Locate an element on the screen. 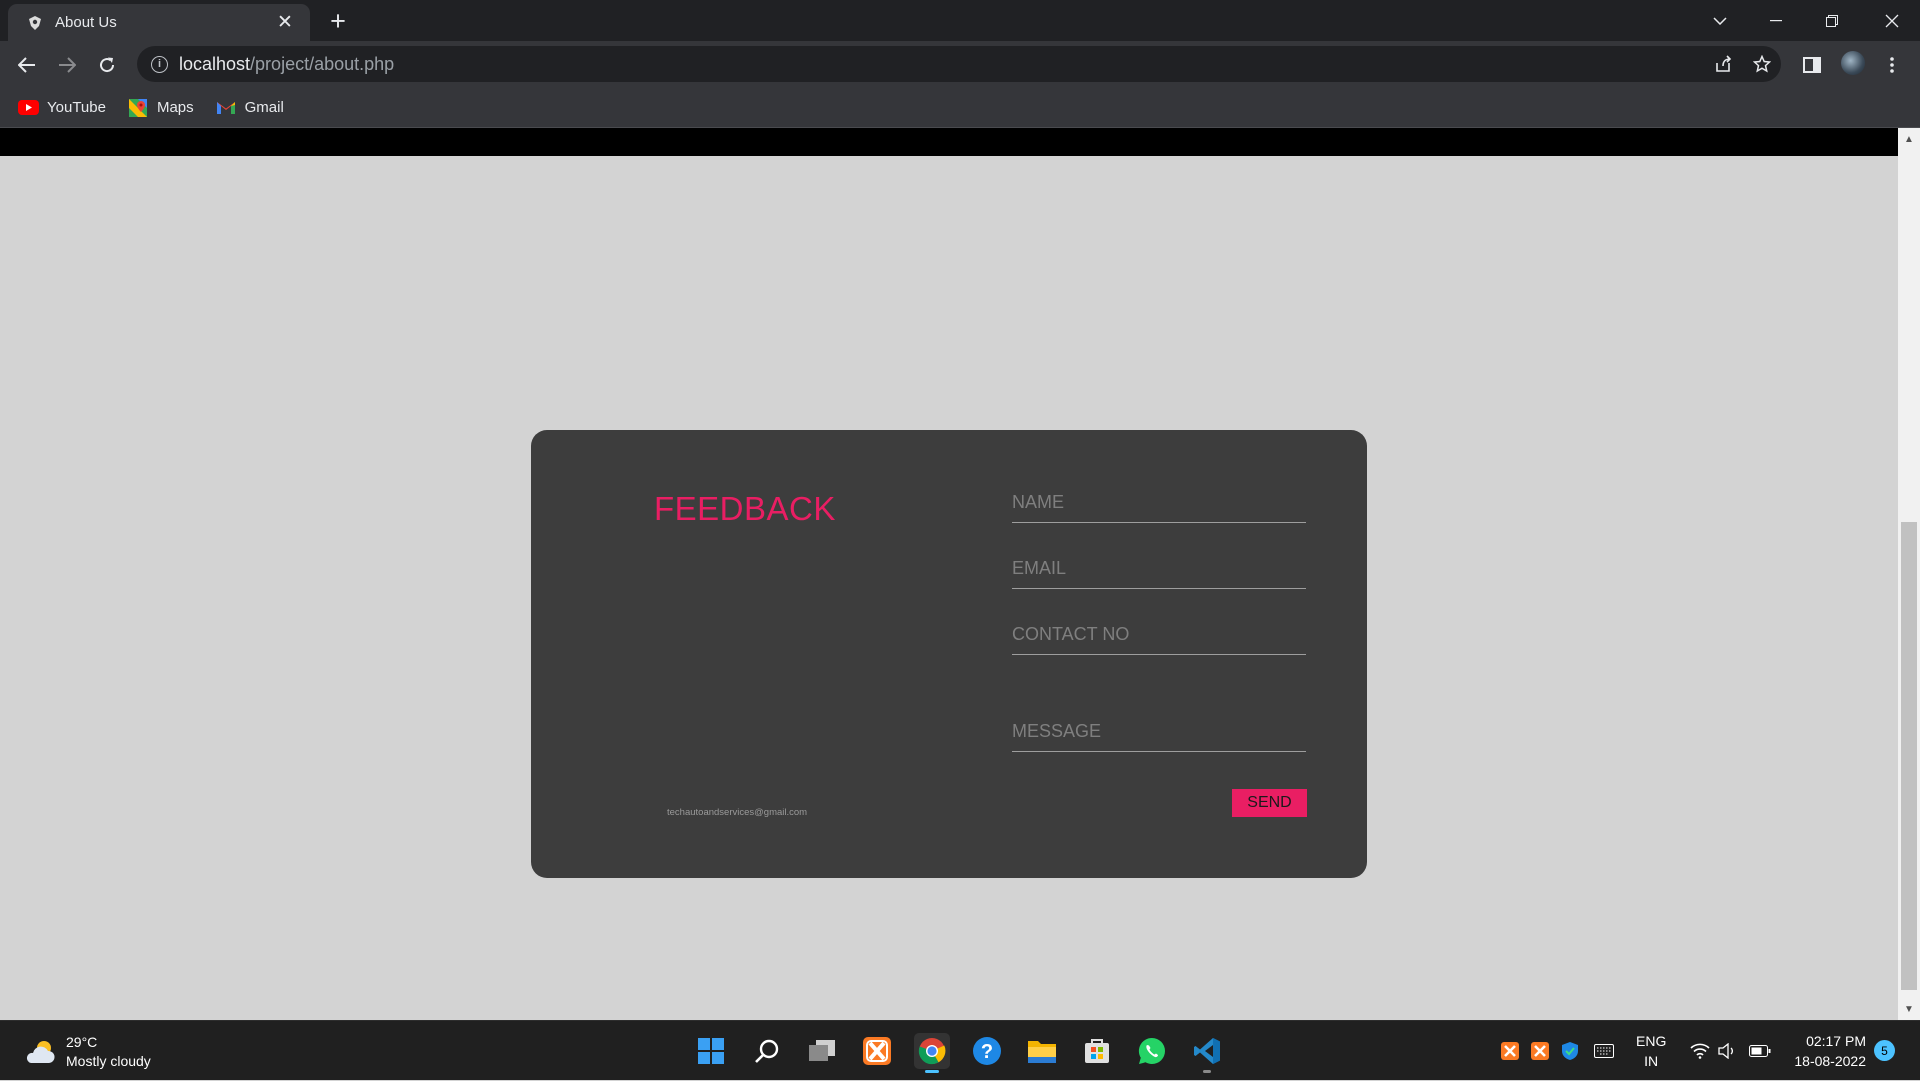 Image resolution: width=1920 pixels, height=1081 pixels. url-host: localhost is located at coordinates (215, 63).